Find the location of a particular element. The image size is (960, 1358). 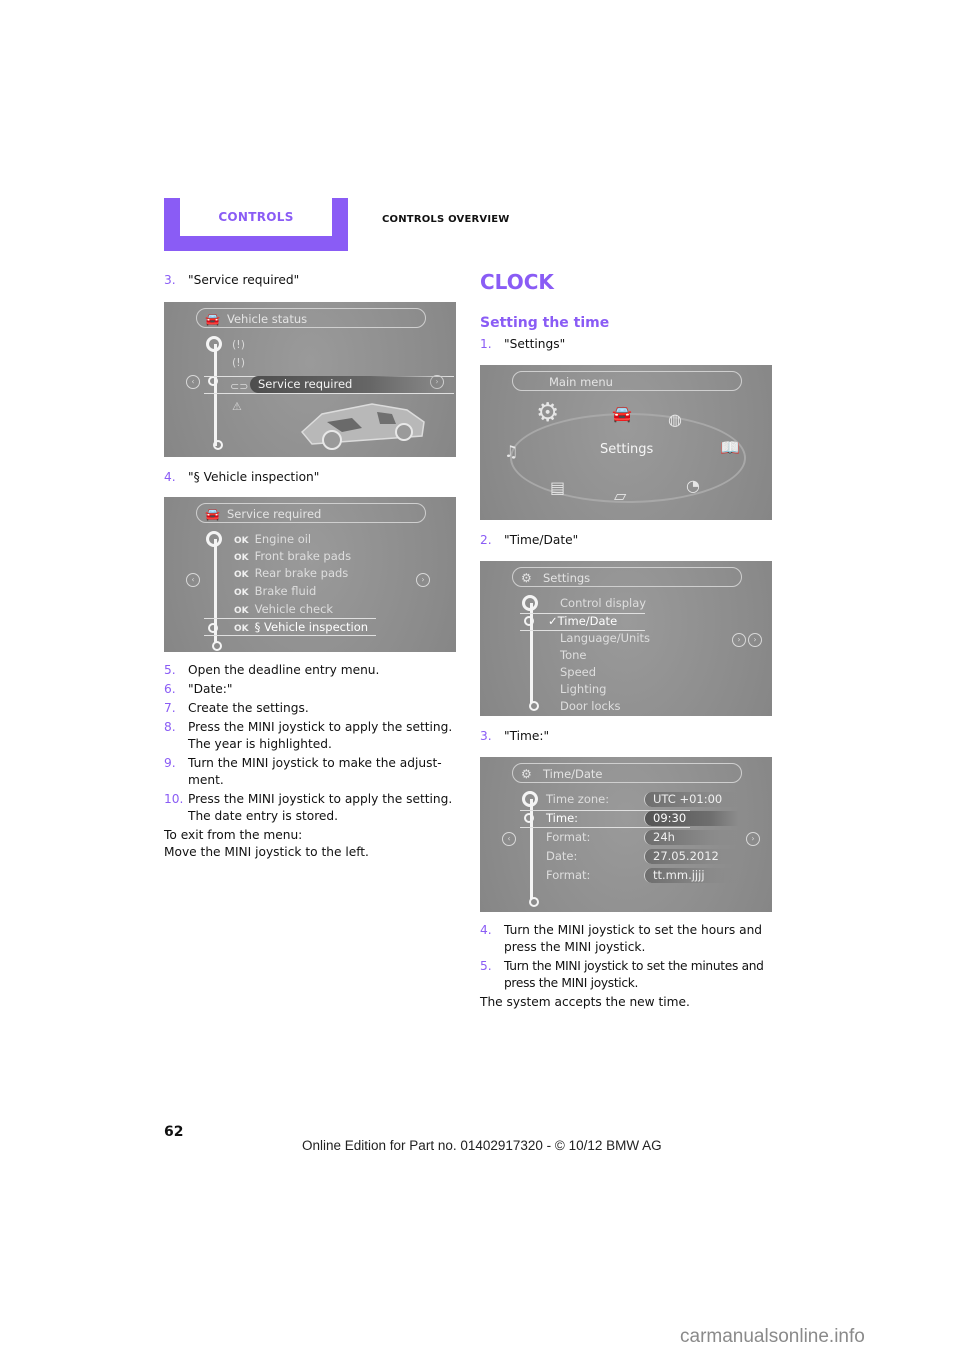

closing-text: The system accepts the new time. is located at coordinates (585, 1002).